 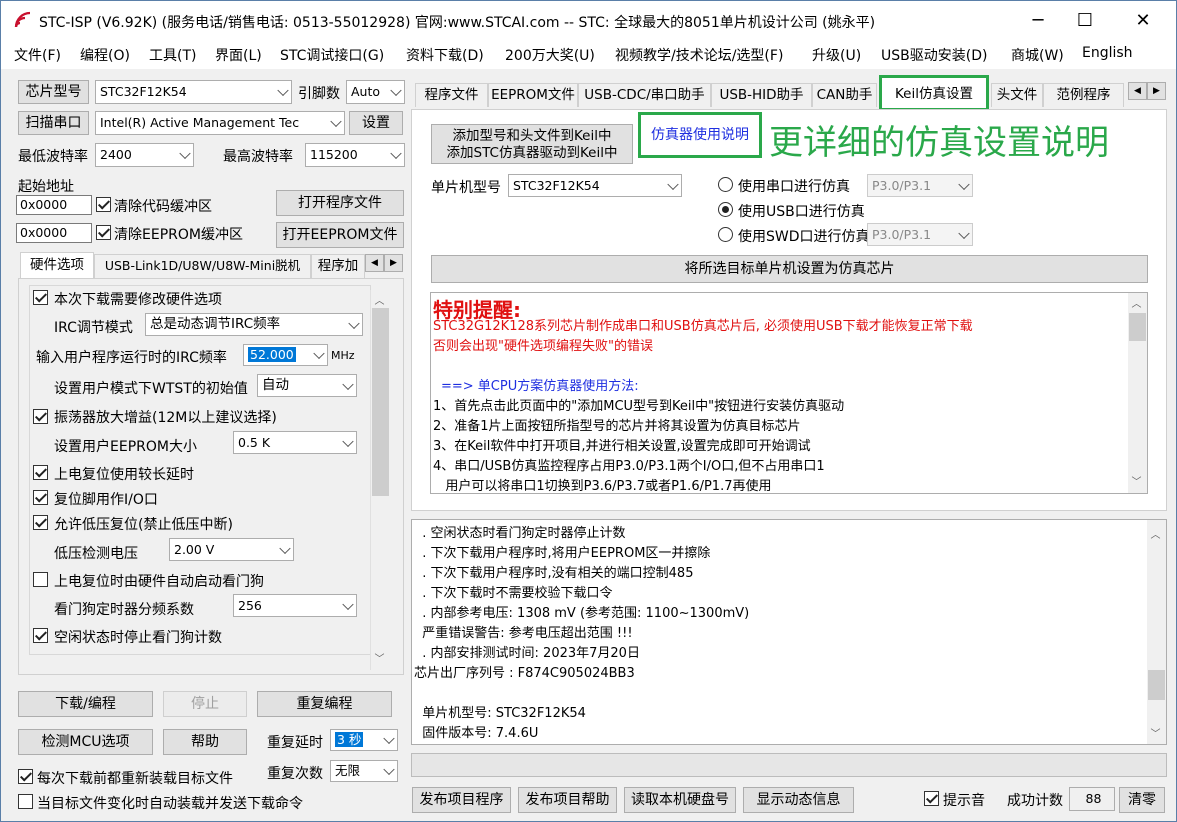 What do you see at coordinates (172, 55) in the screenshot?
I see `menu-tools: 工具(T)` at bounding box center [172, 55].